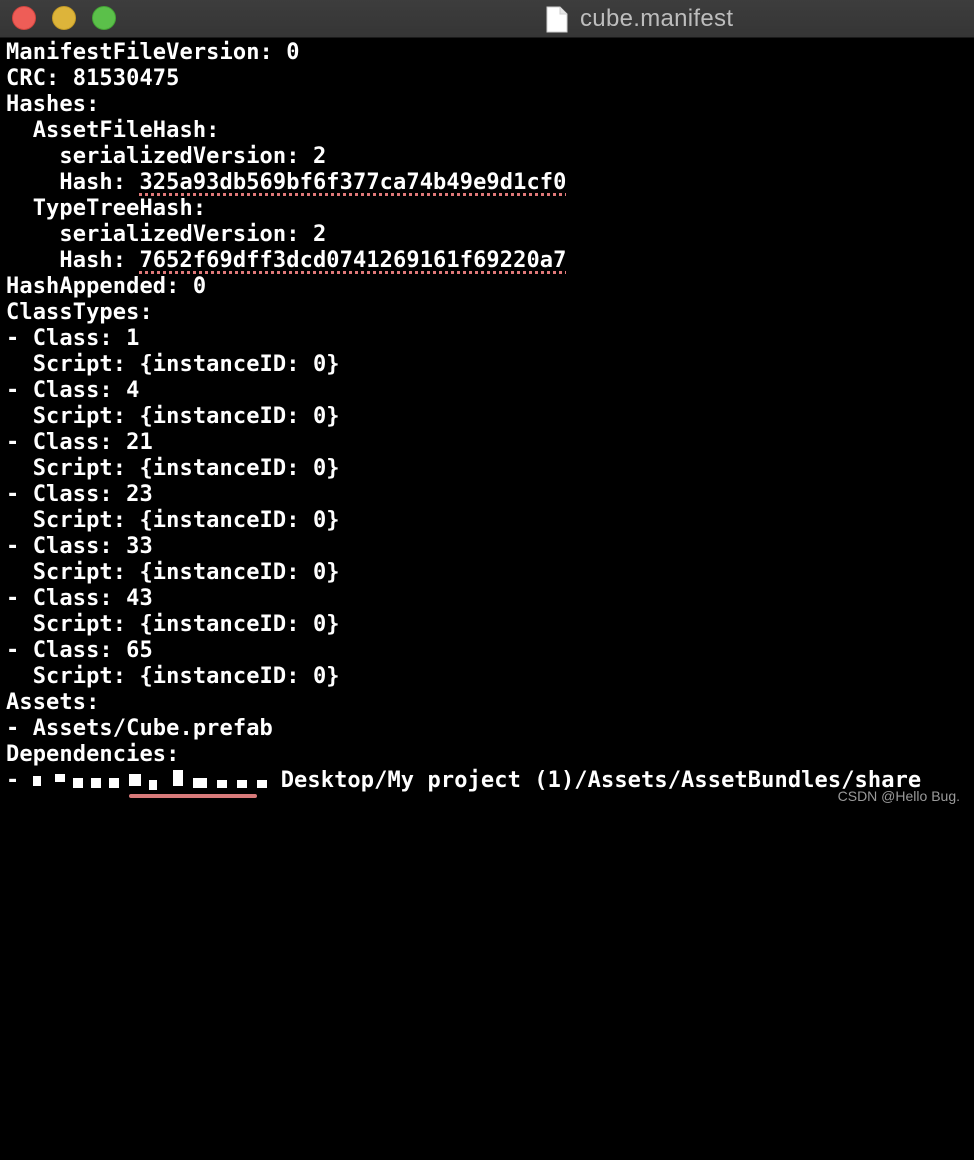 The width and height of the screenshot is (974, 1160). Describe the element at coordinates (93, 78) in the screenshot. I see `text-line: CRC: 81530475` at that location.